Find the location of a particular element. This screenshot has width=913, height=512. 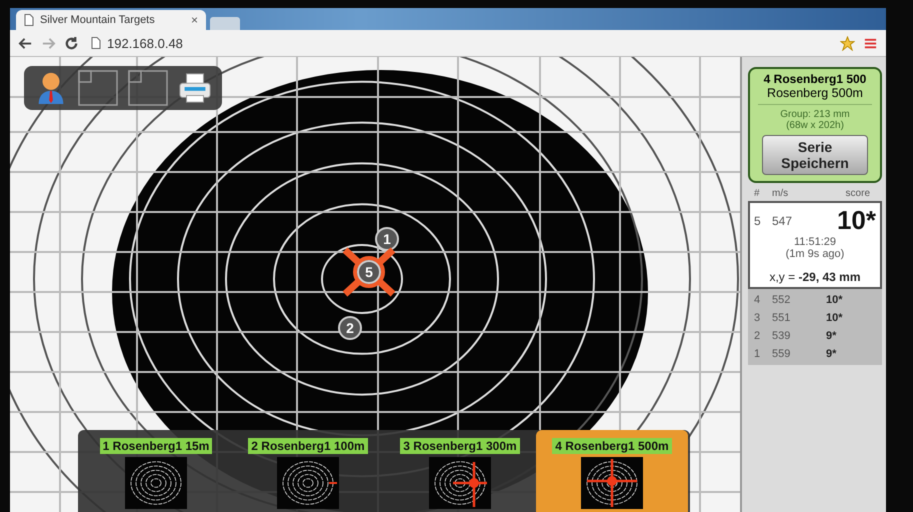

shot-time: 11:51:29 is located at coordinates (815, 242).